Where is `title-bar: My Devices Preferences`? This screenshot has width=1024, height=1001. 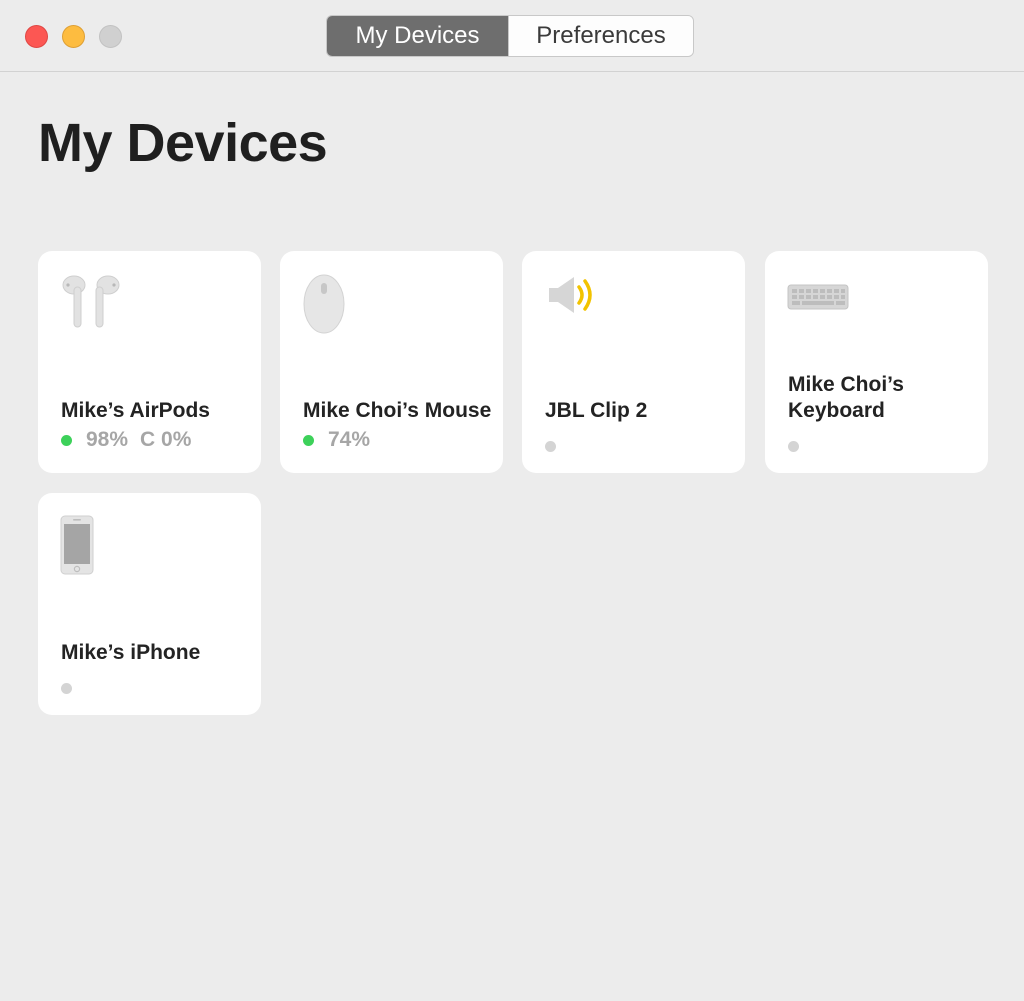
title-bar: My Devices Preferences is located at coordinates (512, 36).